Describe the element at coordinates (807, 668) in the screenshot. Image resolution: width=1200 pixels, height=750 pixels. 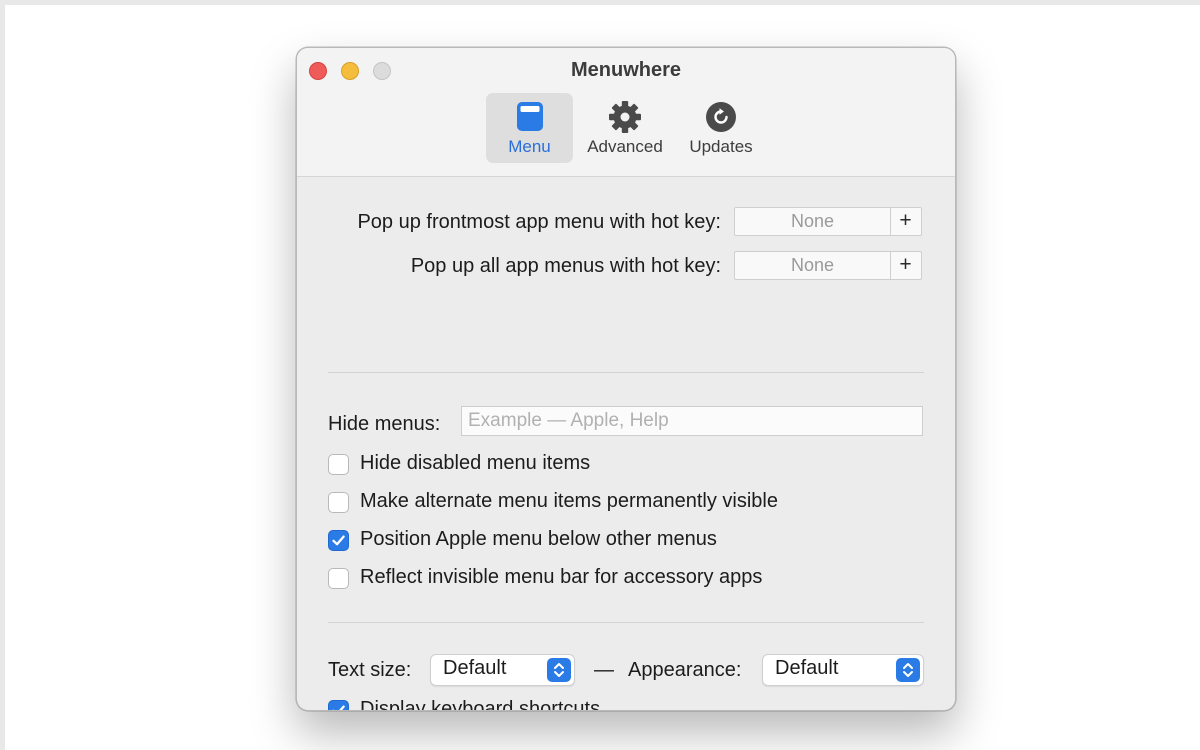
I see `appearance-value: Default` at that location.